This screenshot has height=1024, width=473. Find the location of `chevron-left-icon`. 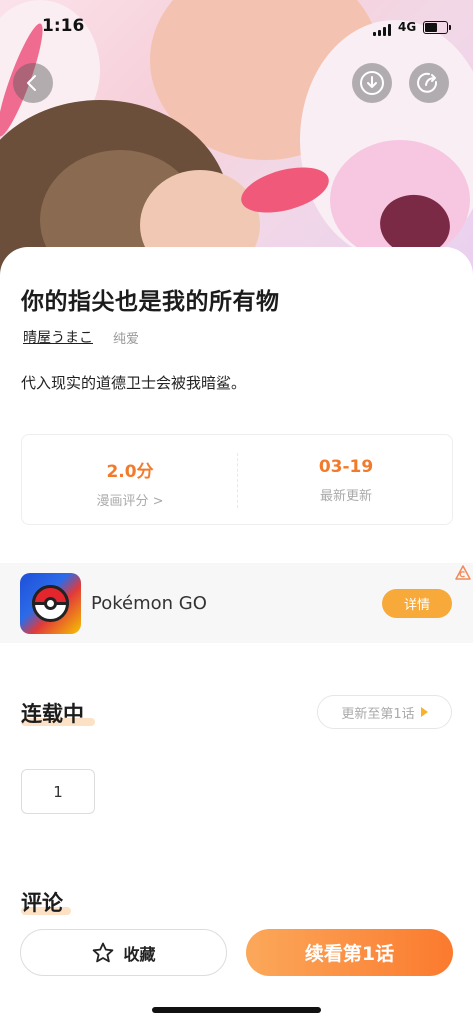

chevron-left-icon is located at coordinates (31, 83).